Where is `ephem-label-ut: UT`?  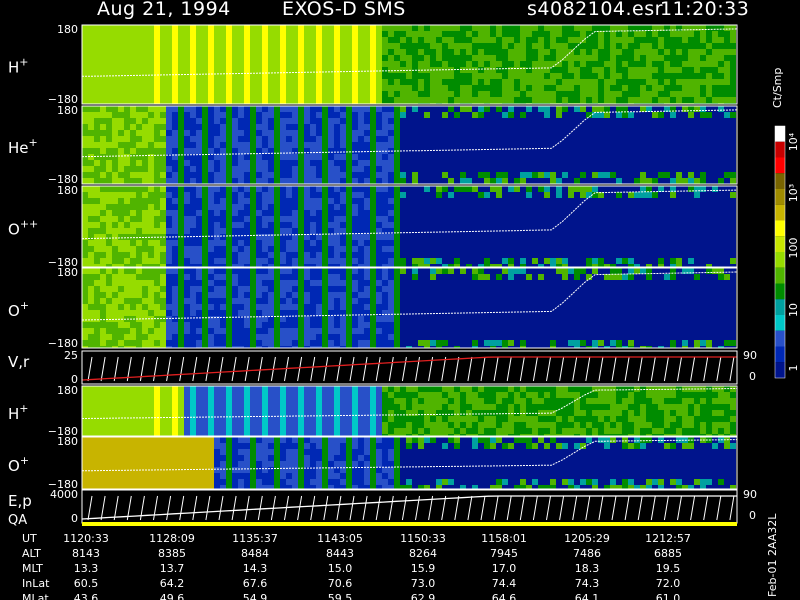 ephem-label-ut: UT is located at coordinates (29, 538).